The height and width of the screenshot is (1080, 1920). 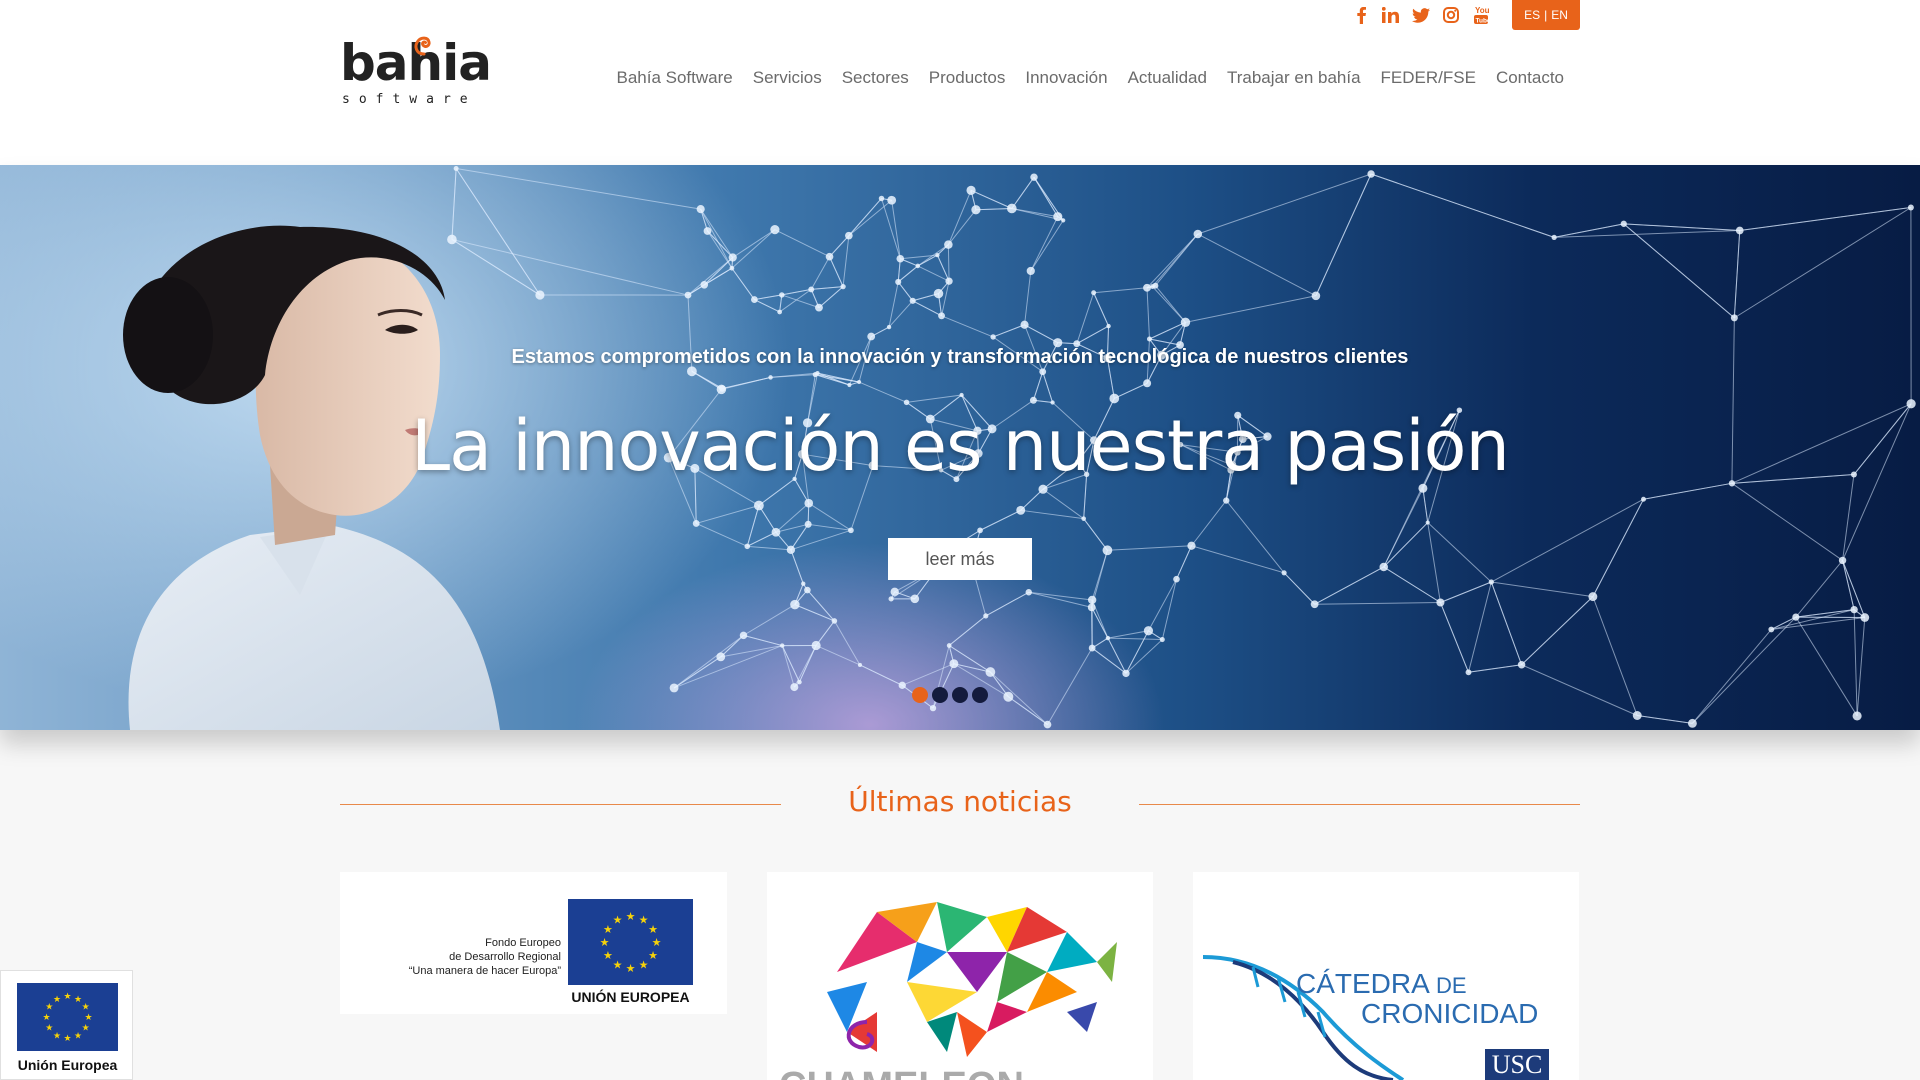 What do you see at coordinates (1167, 78) in the screenshot?
I see `nav-item-actualidad: Actualidad` at bounding box center [1167, 78].